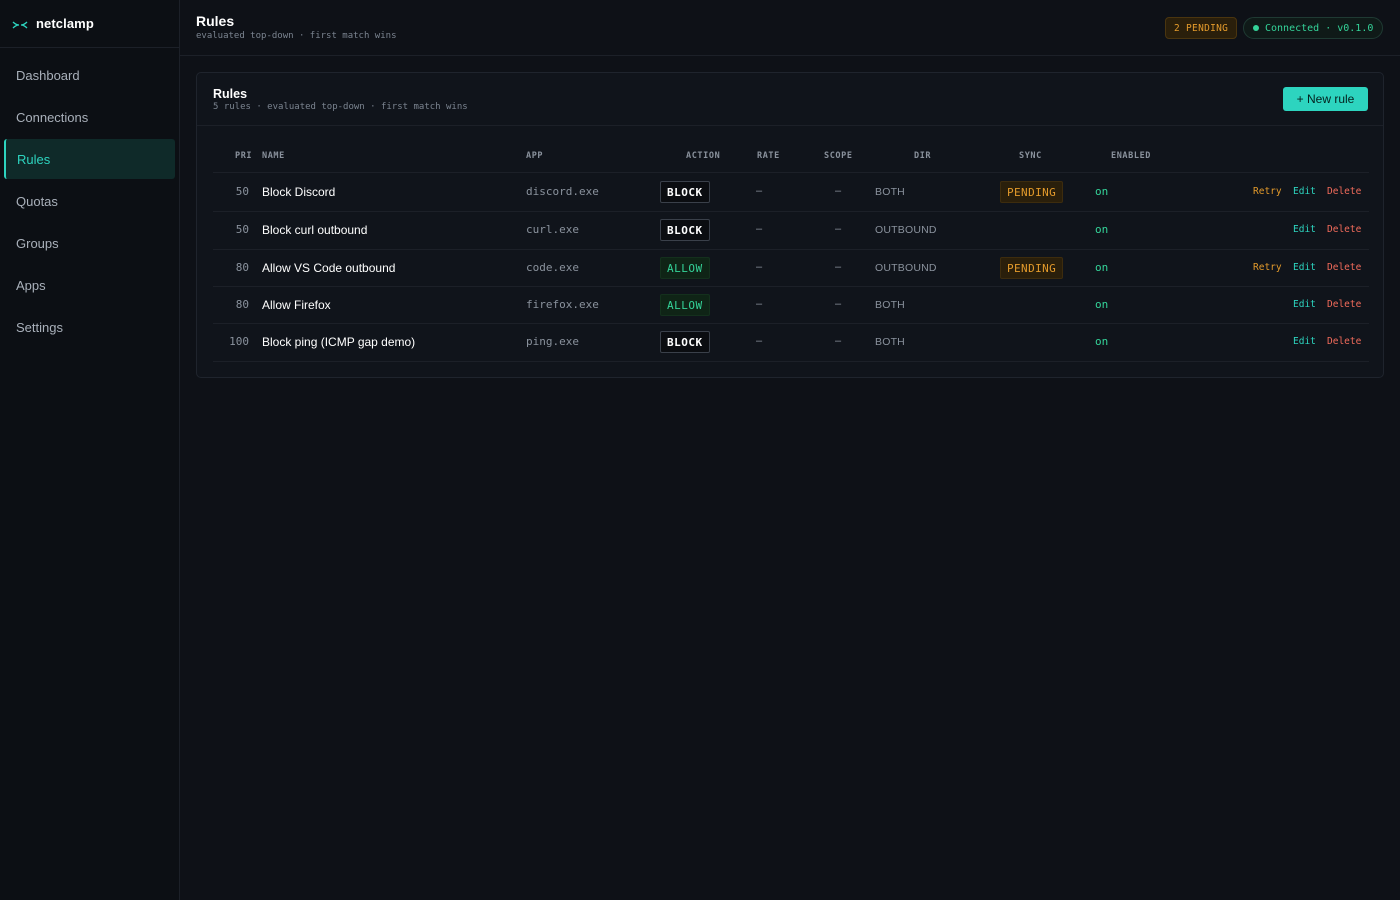 This screenshot has width=1400, height=900. I want to click on rule-name: Block curl outbound, so click(315, 230).